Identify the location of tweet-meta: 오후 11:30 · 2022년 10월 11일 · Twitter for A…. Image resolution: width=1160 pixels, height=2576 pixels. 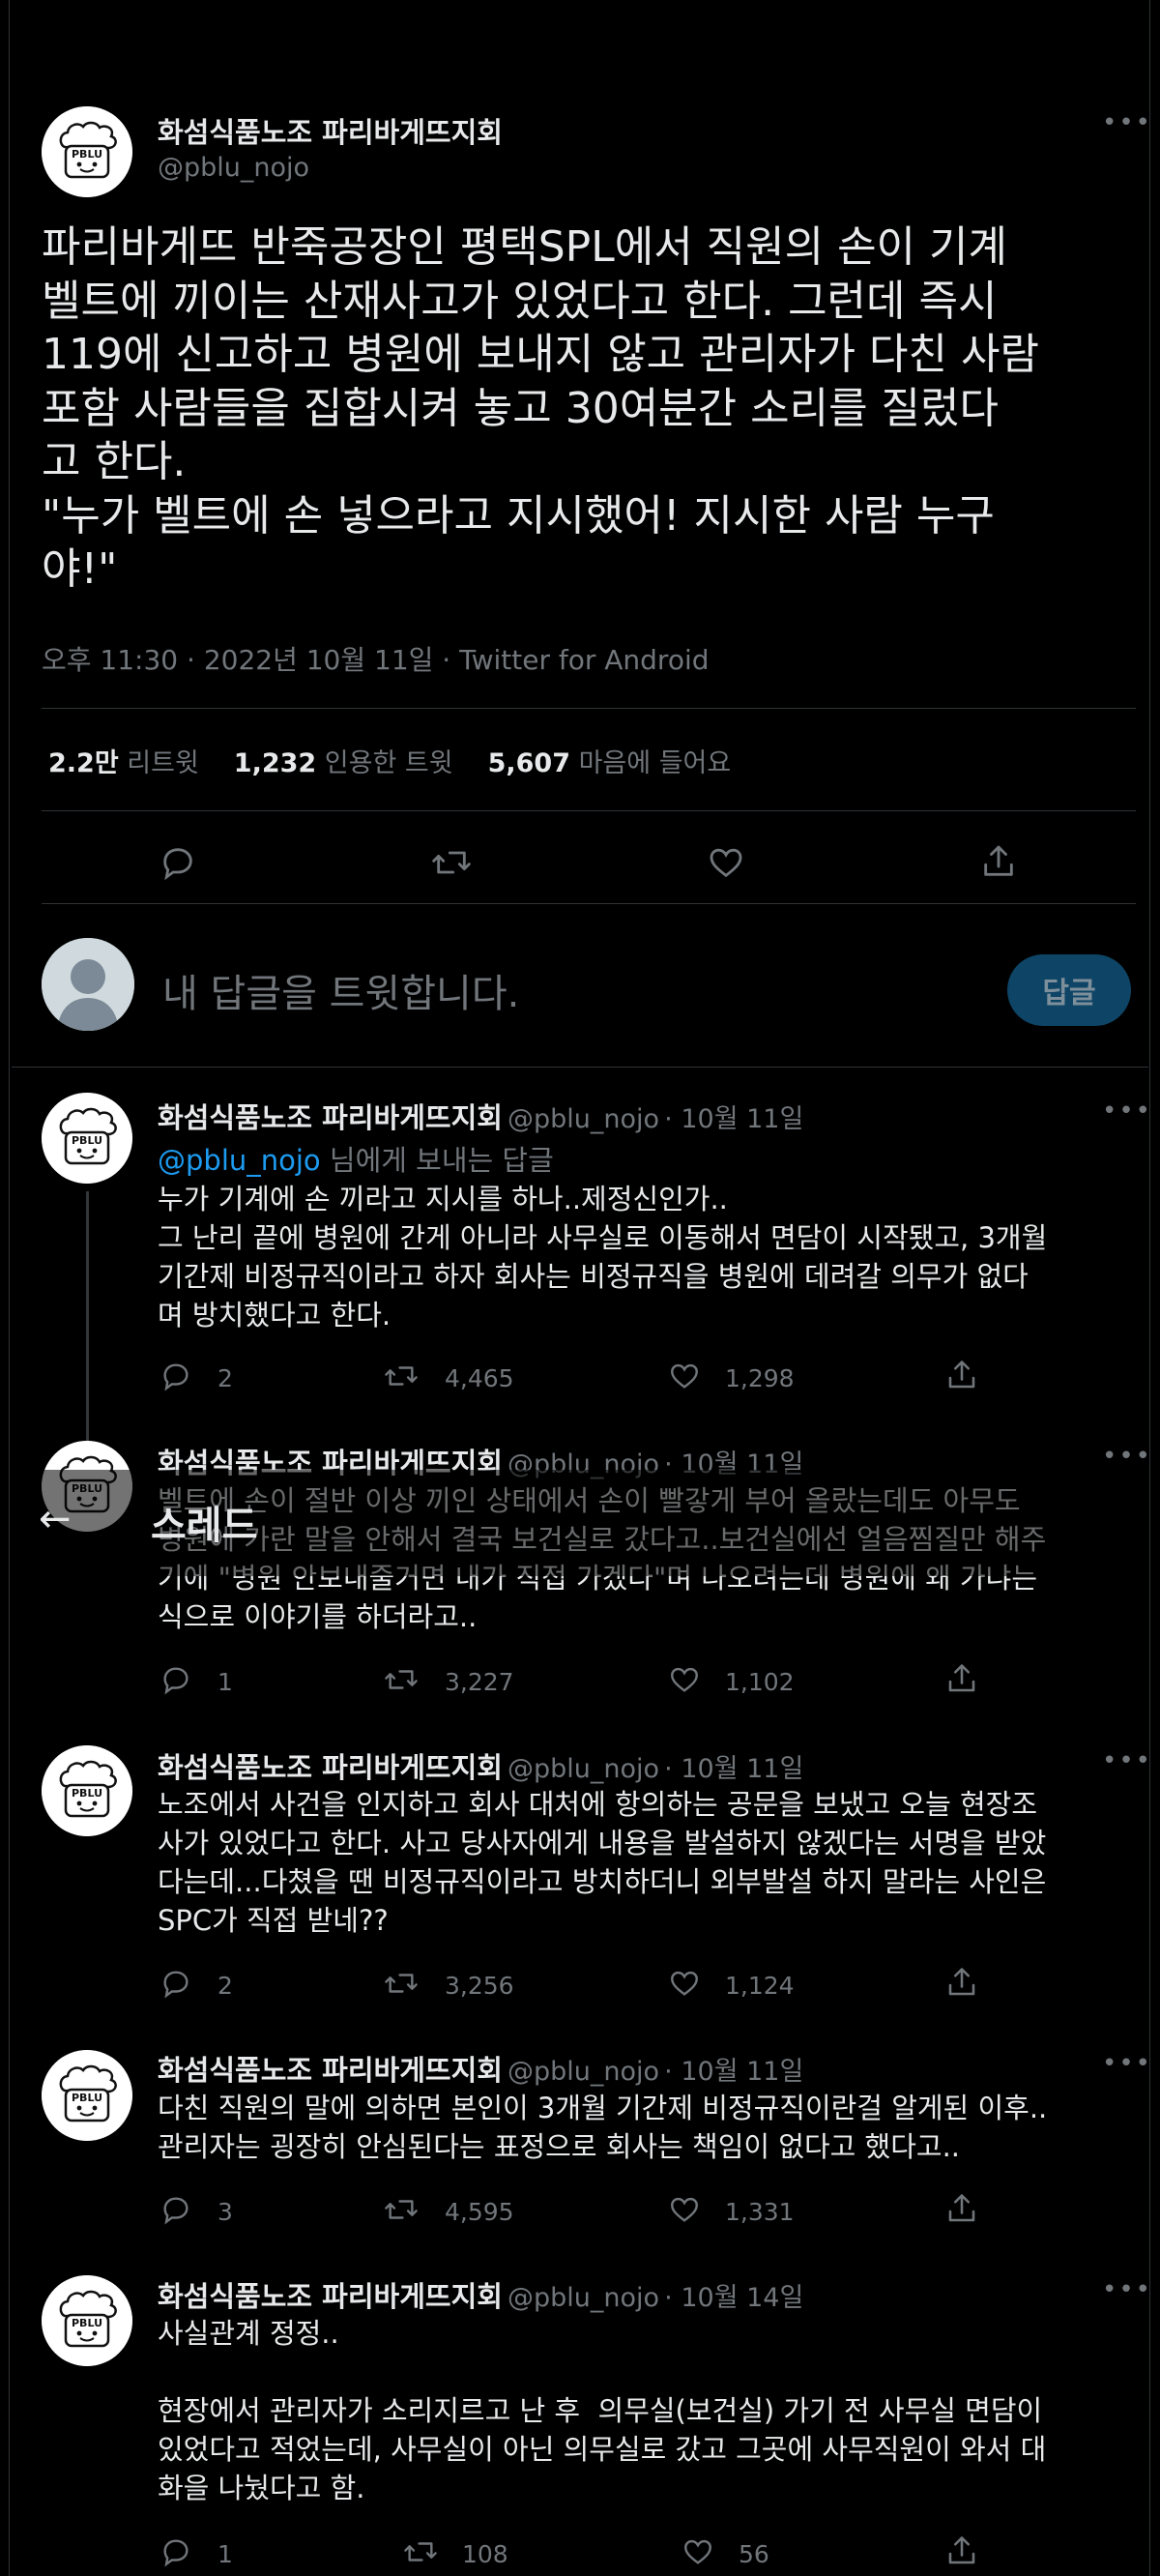
(376, 658).